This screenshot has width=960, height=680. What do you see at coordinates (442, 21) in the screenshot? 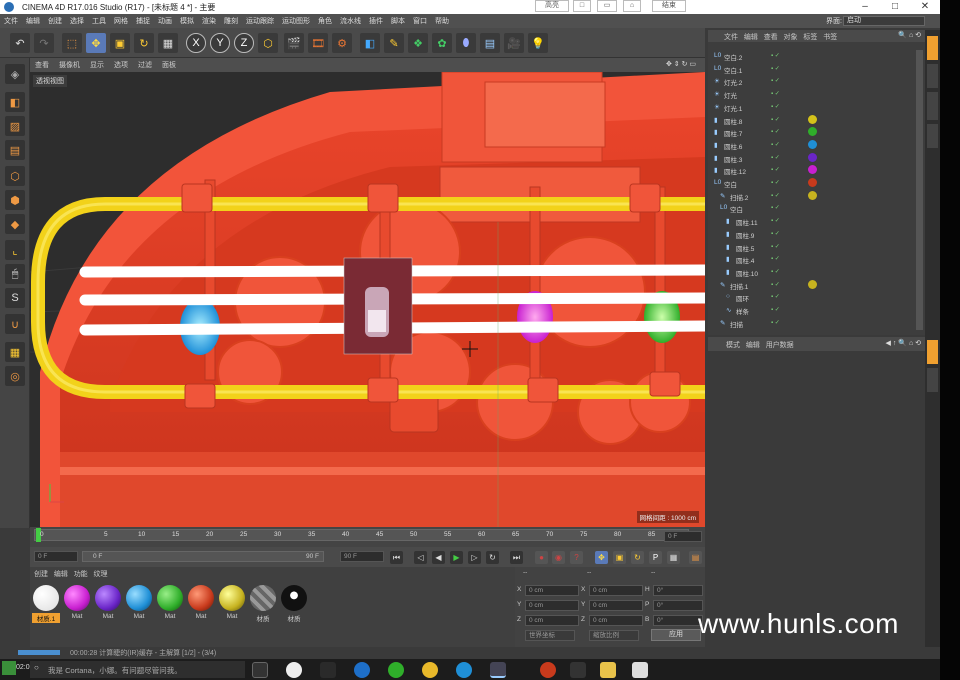
I see `menu-help: 帮助` at bounding box center [442, 21].